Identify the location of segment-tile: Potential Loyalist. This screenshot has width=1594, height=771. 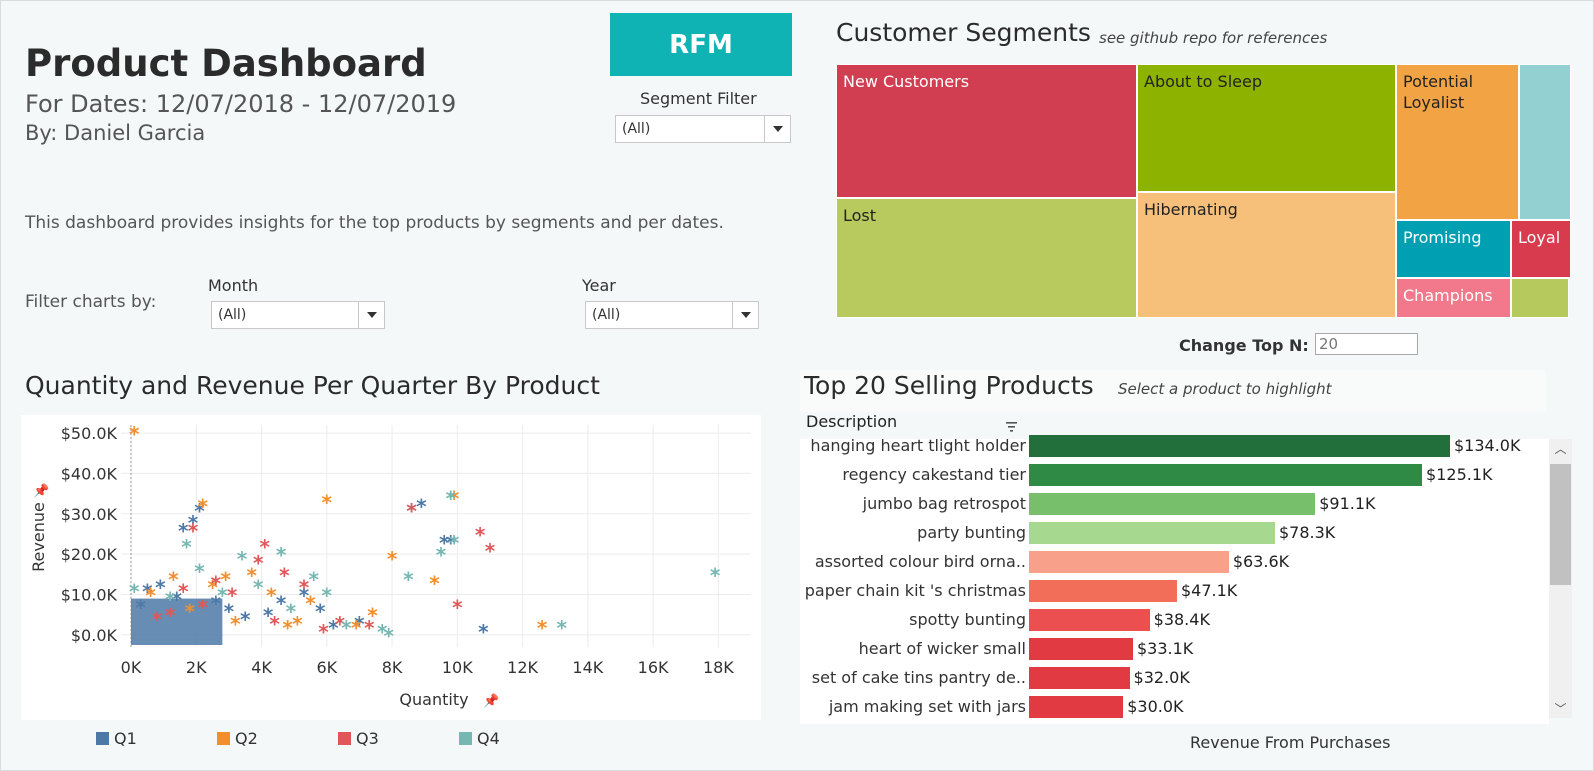
(1457, 142).